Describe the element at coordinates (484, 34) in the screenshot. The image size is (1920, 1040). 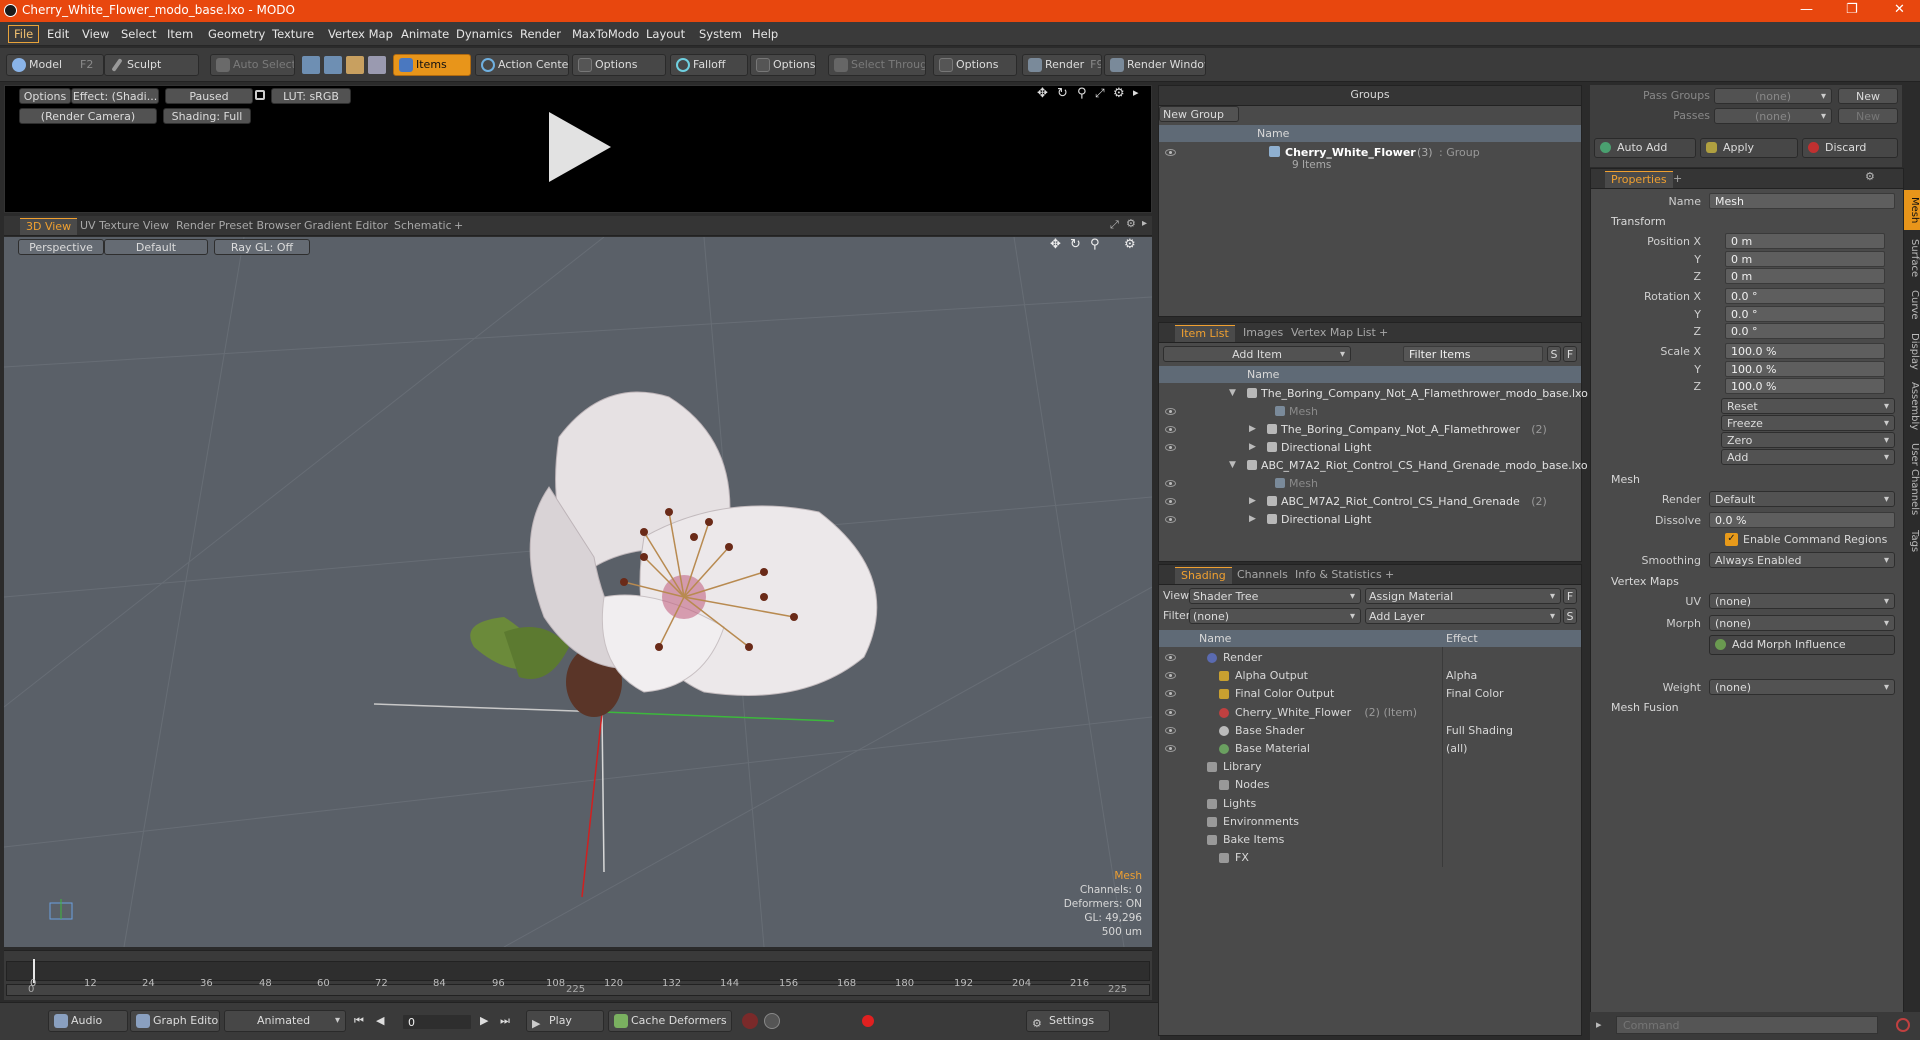
I see `menu-dynamics: Dynamics` at that location.